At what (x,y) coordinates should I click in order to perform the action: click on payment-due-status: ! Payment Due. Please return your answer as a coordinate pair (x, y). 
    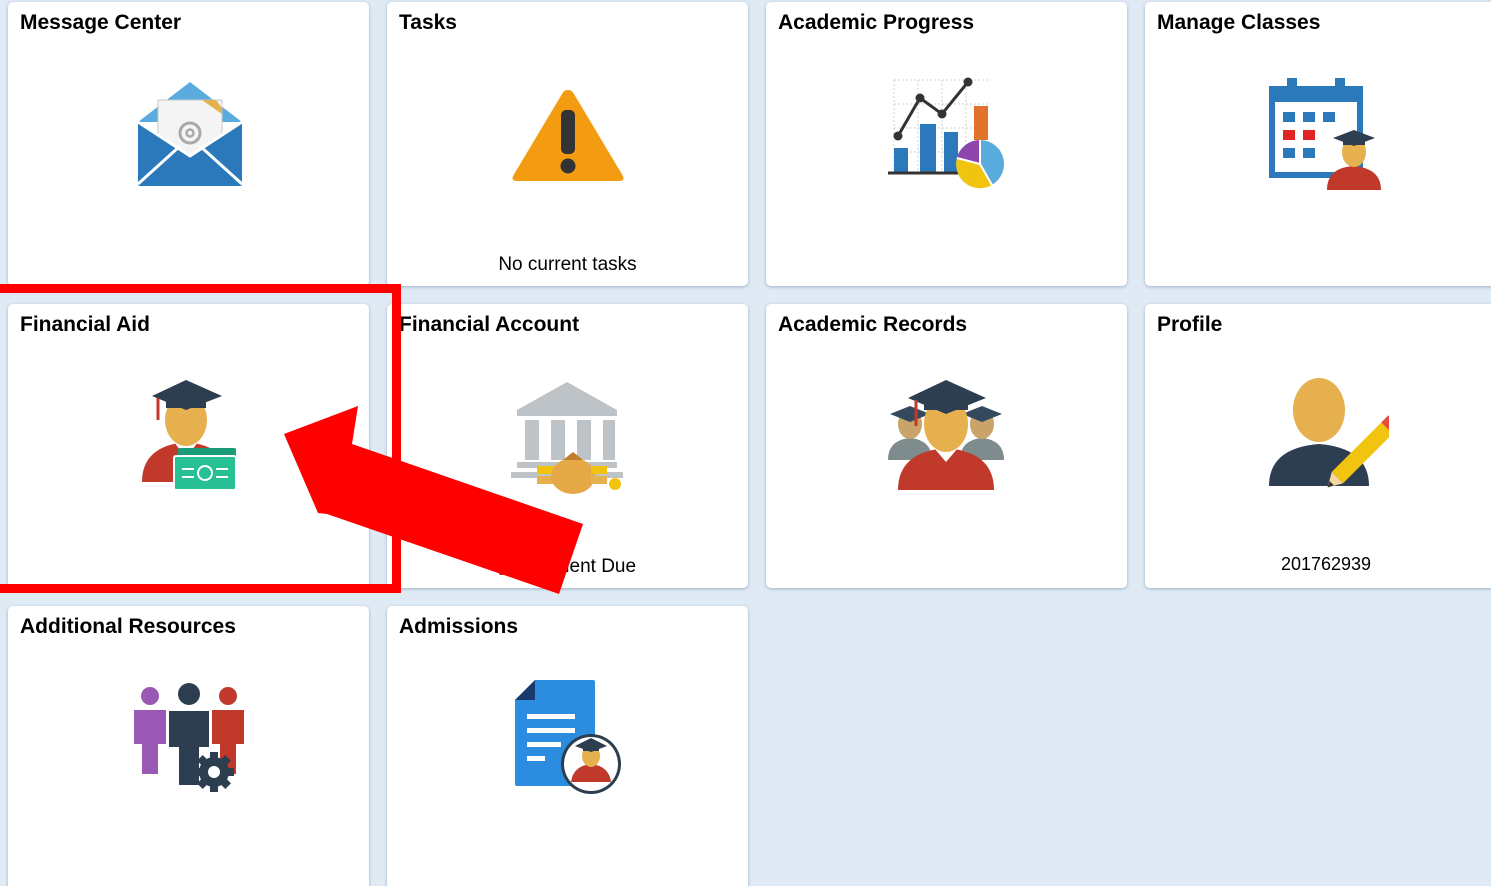
    Looking at the image, I should click on (567, 567).